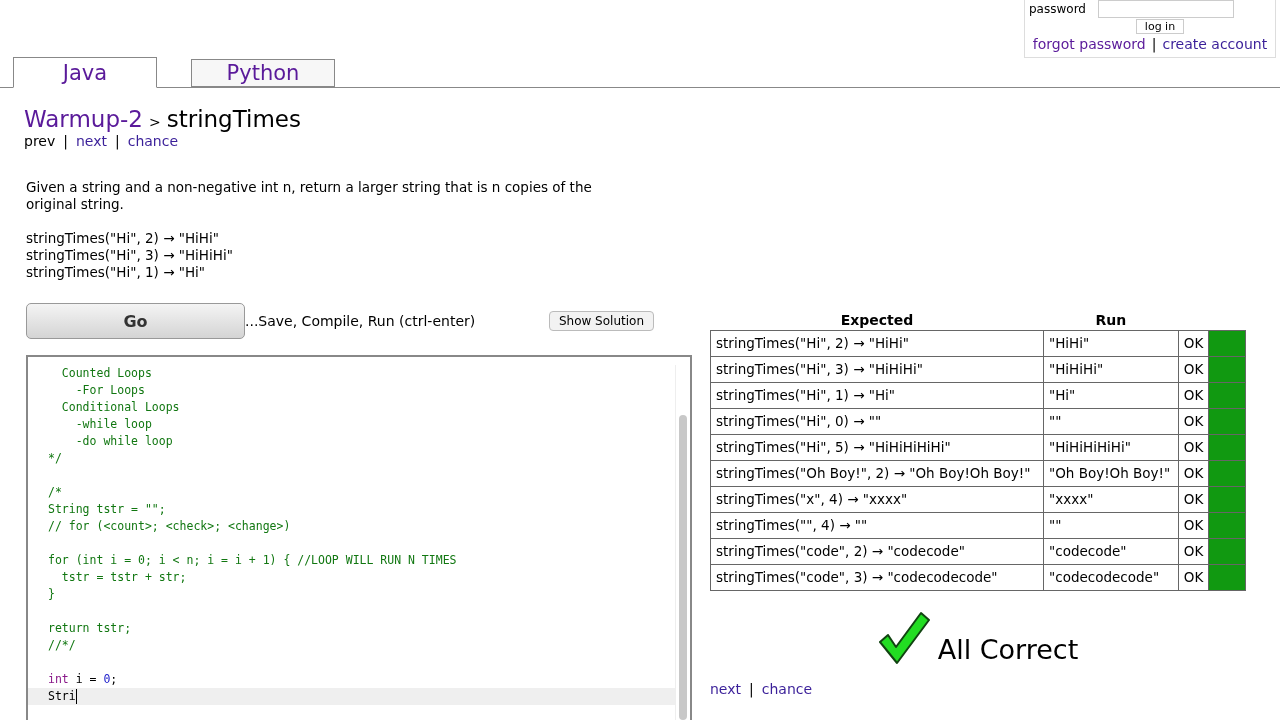  Describe the element at coordinates (55, 492) in the screenshot. I see `code-line: /*` at that location.